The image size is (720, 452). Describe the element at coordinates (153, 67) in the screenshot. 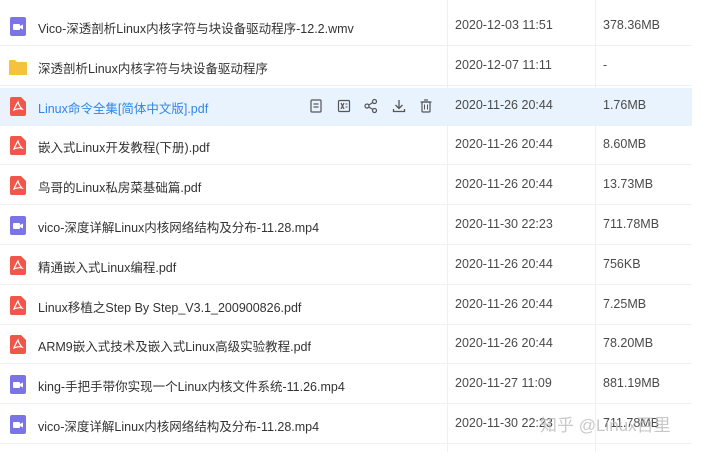

I see `file-name: 深透剖析Linux内核字符与块设备驱动程序` at that location.